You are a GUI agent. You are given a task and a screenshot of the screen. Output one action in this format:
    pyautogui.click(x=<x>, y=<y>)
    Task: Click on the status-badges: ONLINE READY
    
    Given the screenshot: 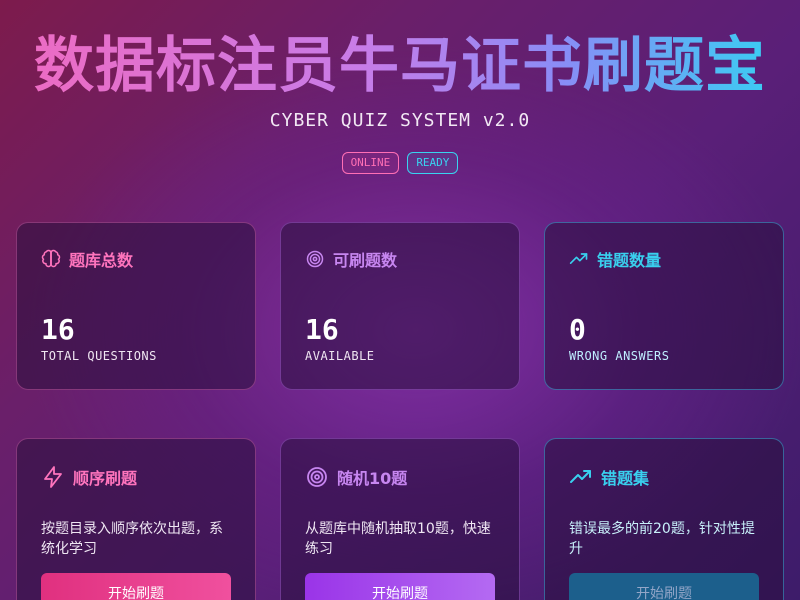 What is the action you would take?
    pyautogui.click(x=400, y=163)
    